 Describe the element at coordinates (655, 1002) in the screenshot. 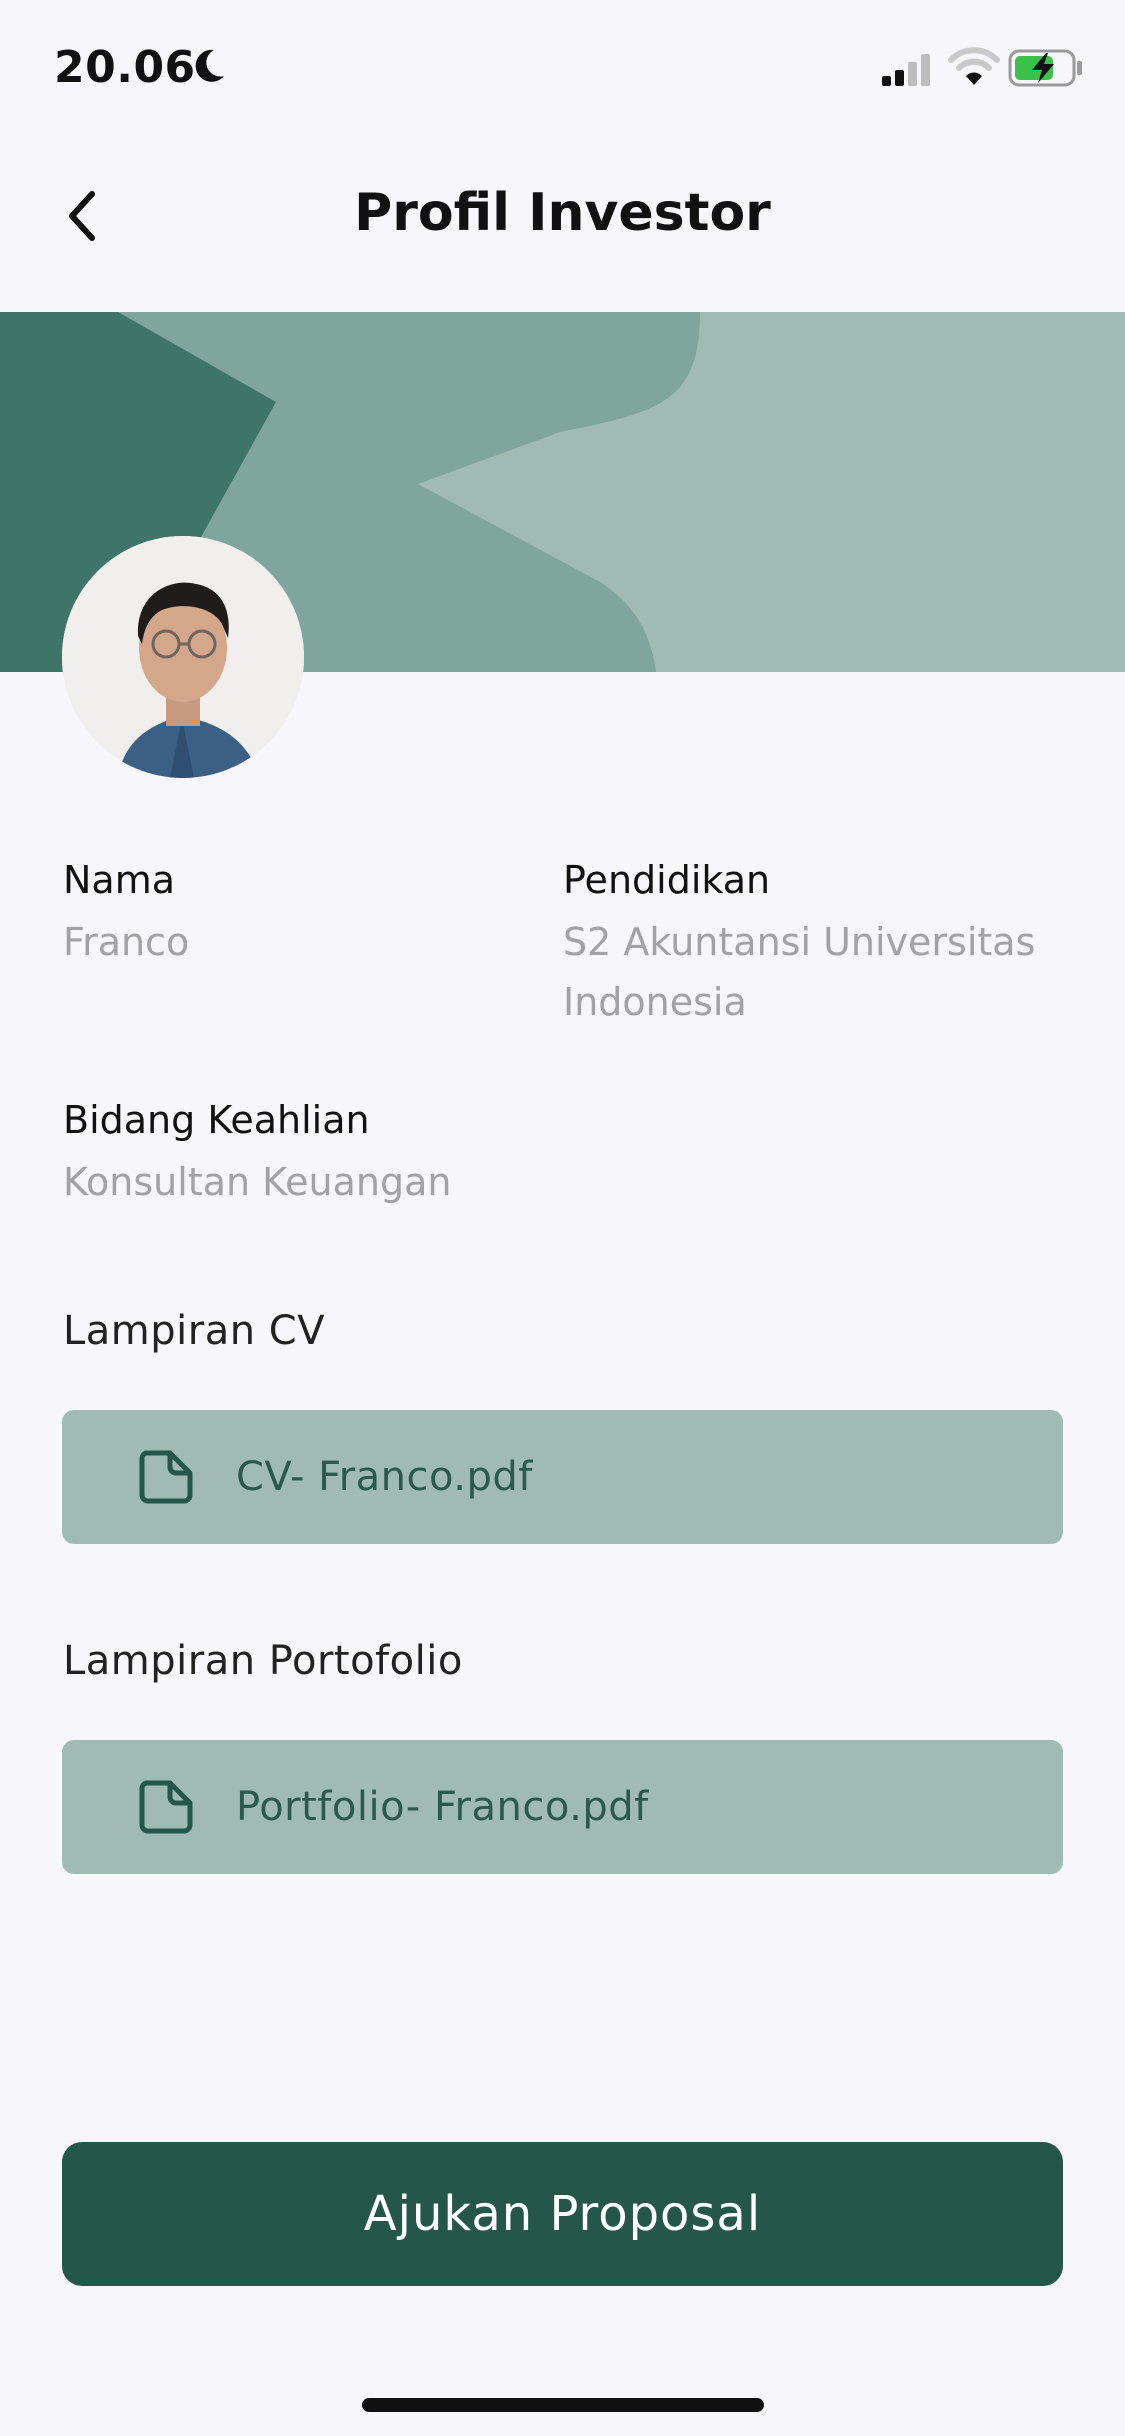

I see `education-value-line2: Indonesia` at that location.